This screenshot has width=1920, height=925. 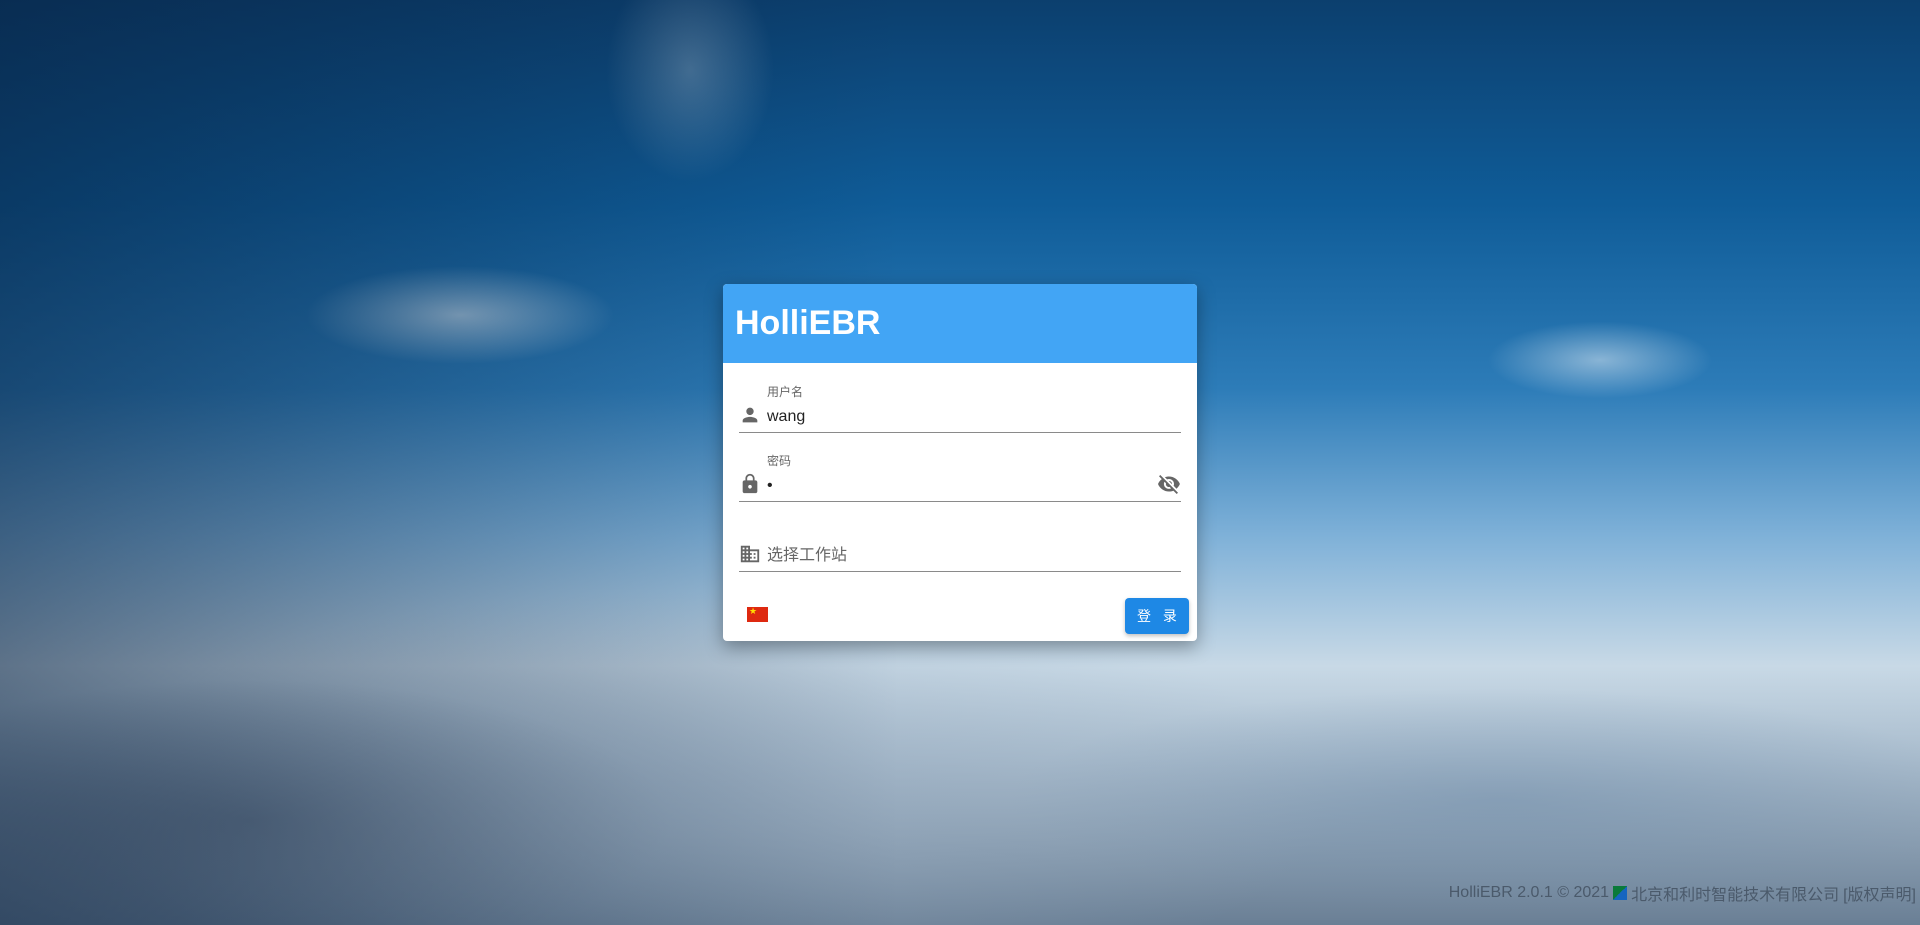 What do you see at coordinates (960, 547) in the screenshot?
I see `workstation-select: 选择工作站` at bounding box center [960, 547].